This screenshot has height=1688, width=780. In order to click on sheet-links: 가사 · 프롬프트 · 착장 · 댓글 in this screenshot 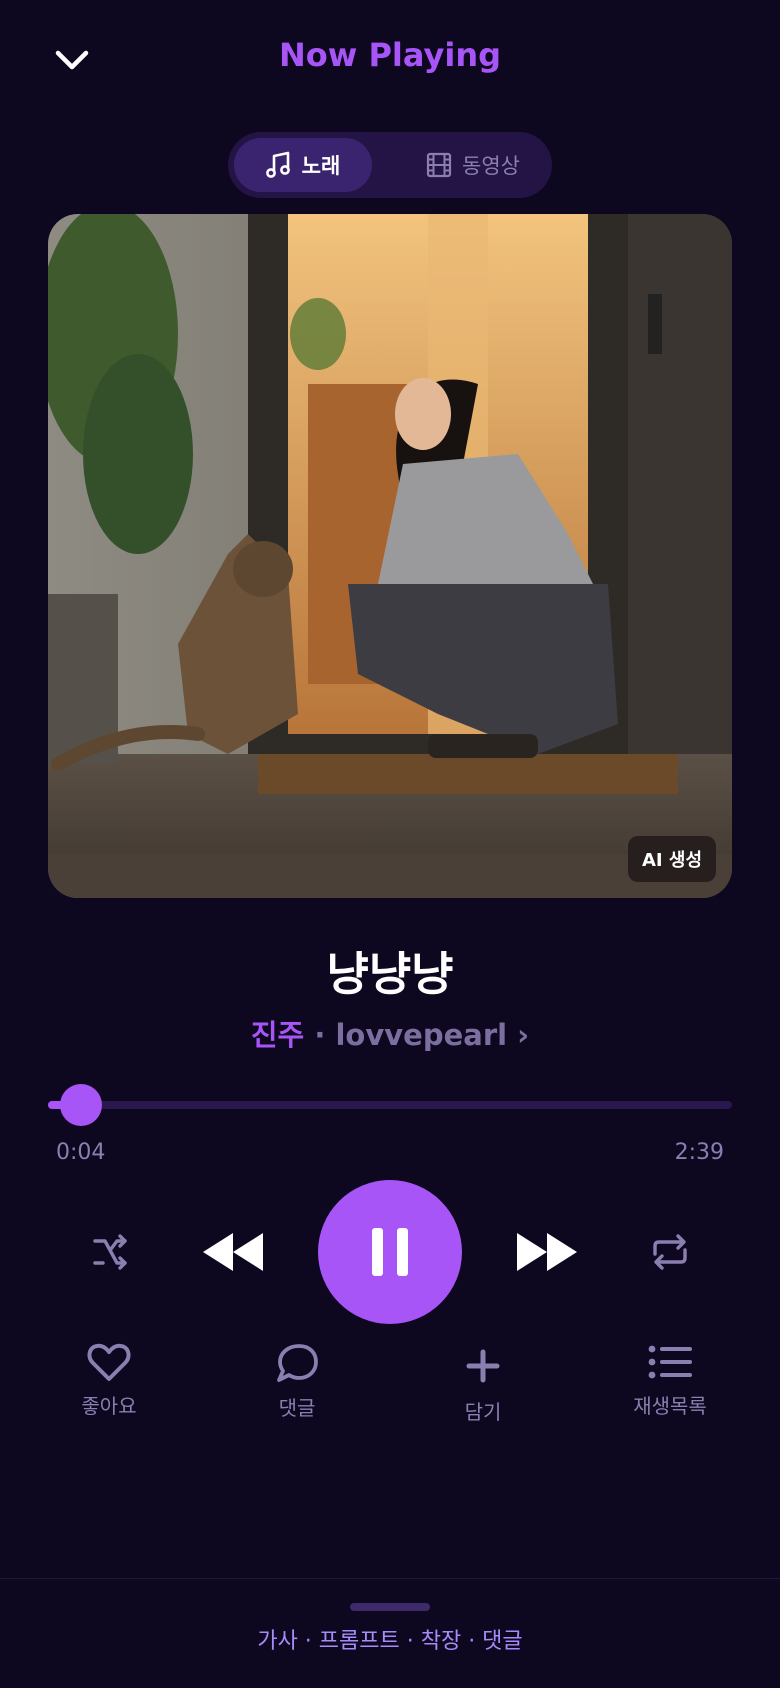, I will do `click(390, 1641)`.